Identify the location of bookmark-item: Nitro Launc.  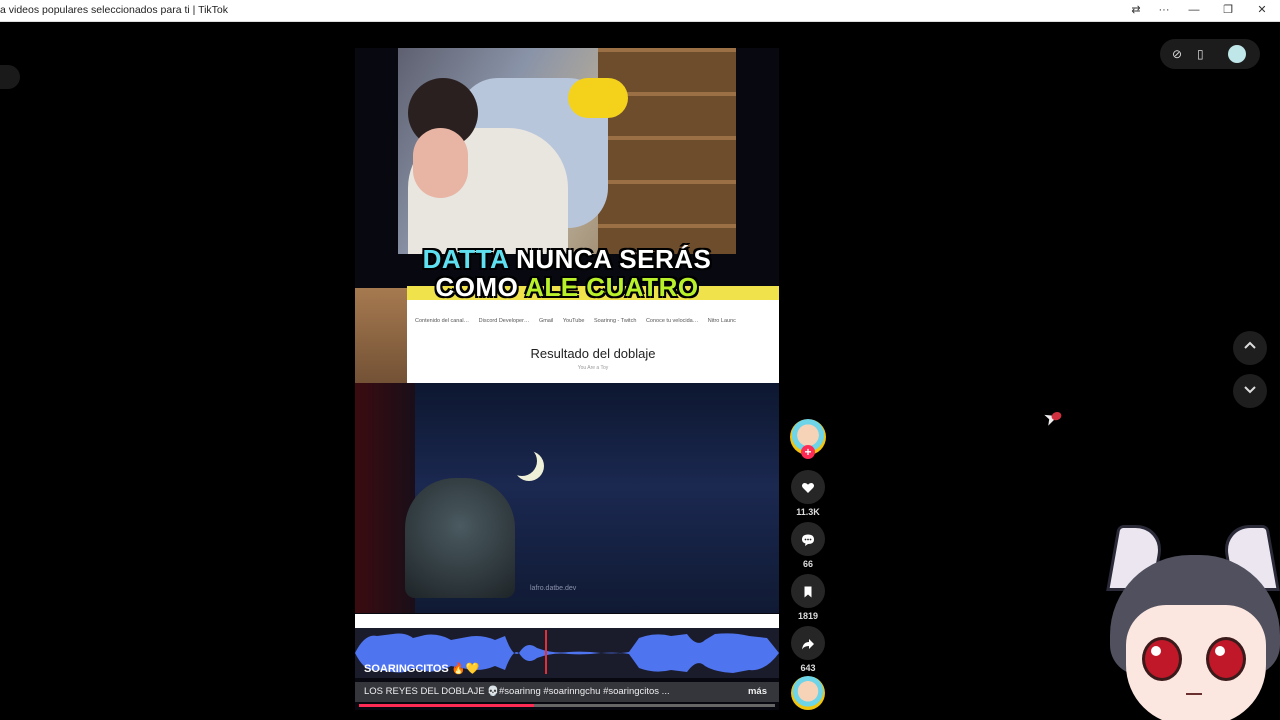
(721, 321).